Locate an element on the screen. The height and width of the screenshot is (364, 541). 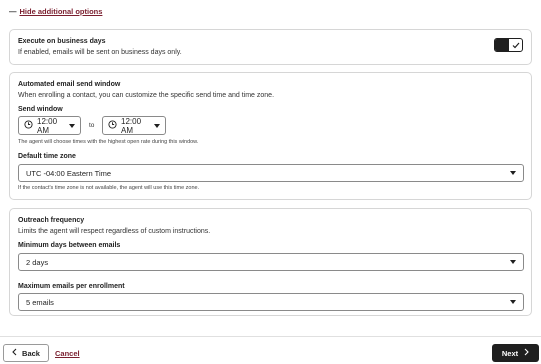
hide-additional-options-link: — Hide additional options is located at coordinates (55, 11).